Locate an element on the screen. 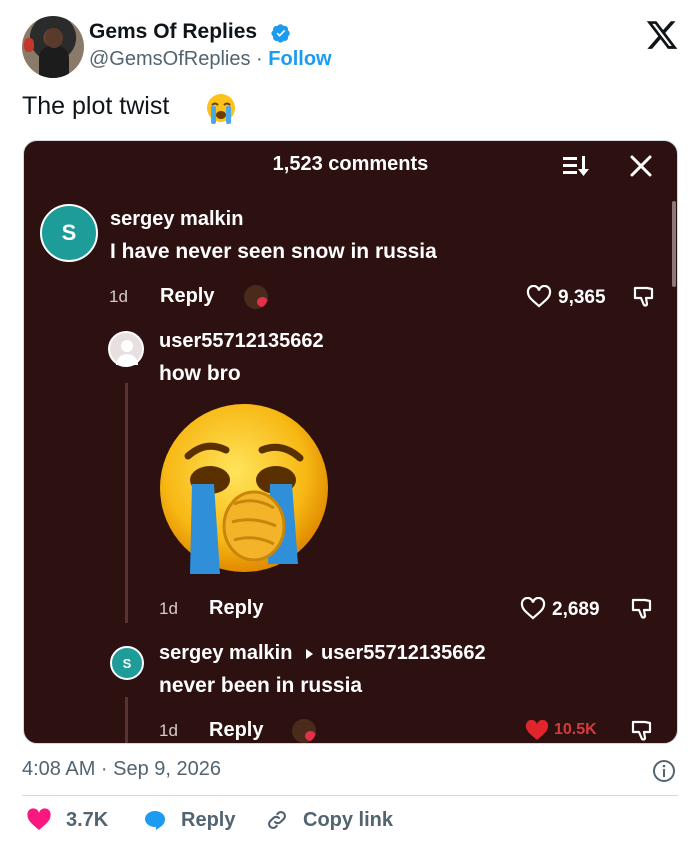 The height and width of the screenshot is (848, 700). like-count: 3.7K is located at coordinates (87, 819).